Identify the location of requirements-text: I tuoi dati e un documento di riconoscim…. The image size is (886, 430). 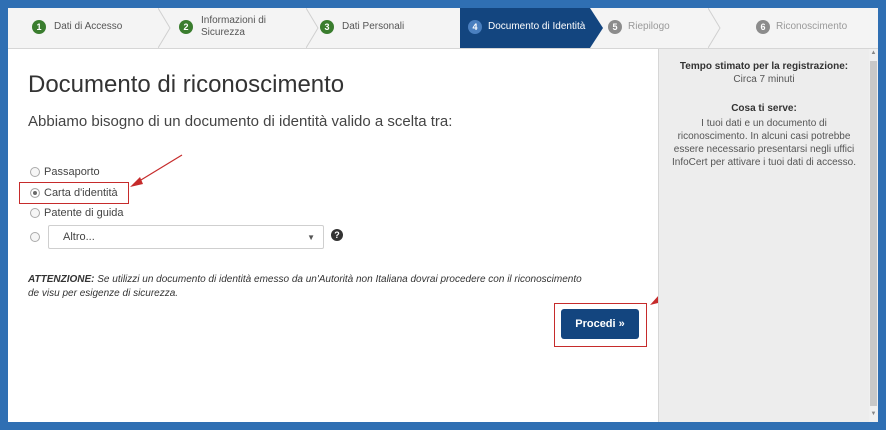
(764, 143).